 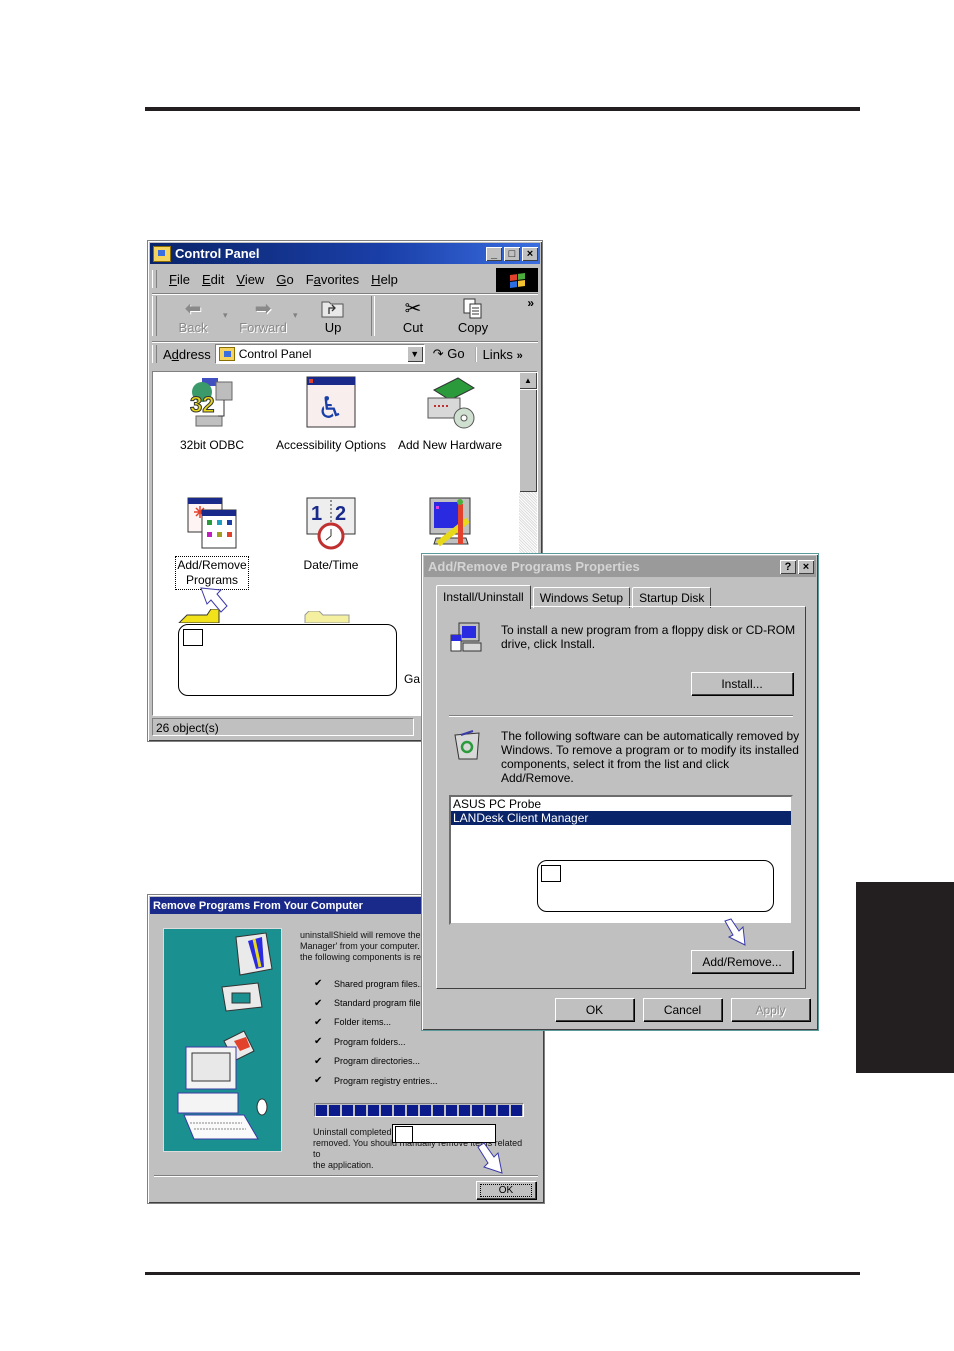 What do you see at coordinates (456, 353) in the screenshot?
I see `go-label: Go` at bounding box center [456, 353].